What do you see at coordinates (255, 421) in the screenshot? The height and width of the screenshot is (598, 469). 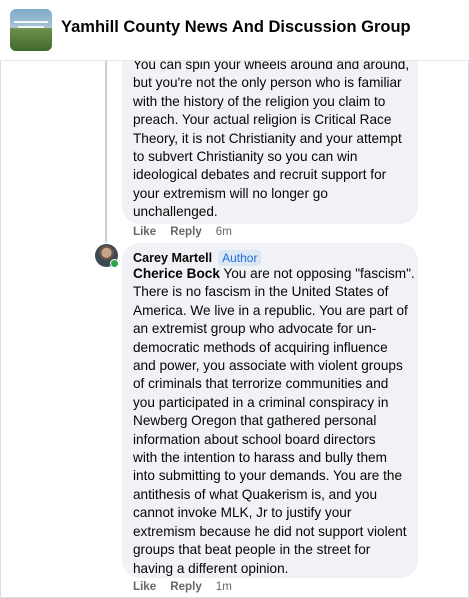 I see `comment-line: Newberg Oregon that gathered personal` at bounding box center [255, 421].